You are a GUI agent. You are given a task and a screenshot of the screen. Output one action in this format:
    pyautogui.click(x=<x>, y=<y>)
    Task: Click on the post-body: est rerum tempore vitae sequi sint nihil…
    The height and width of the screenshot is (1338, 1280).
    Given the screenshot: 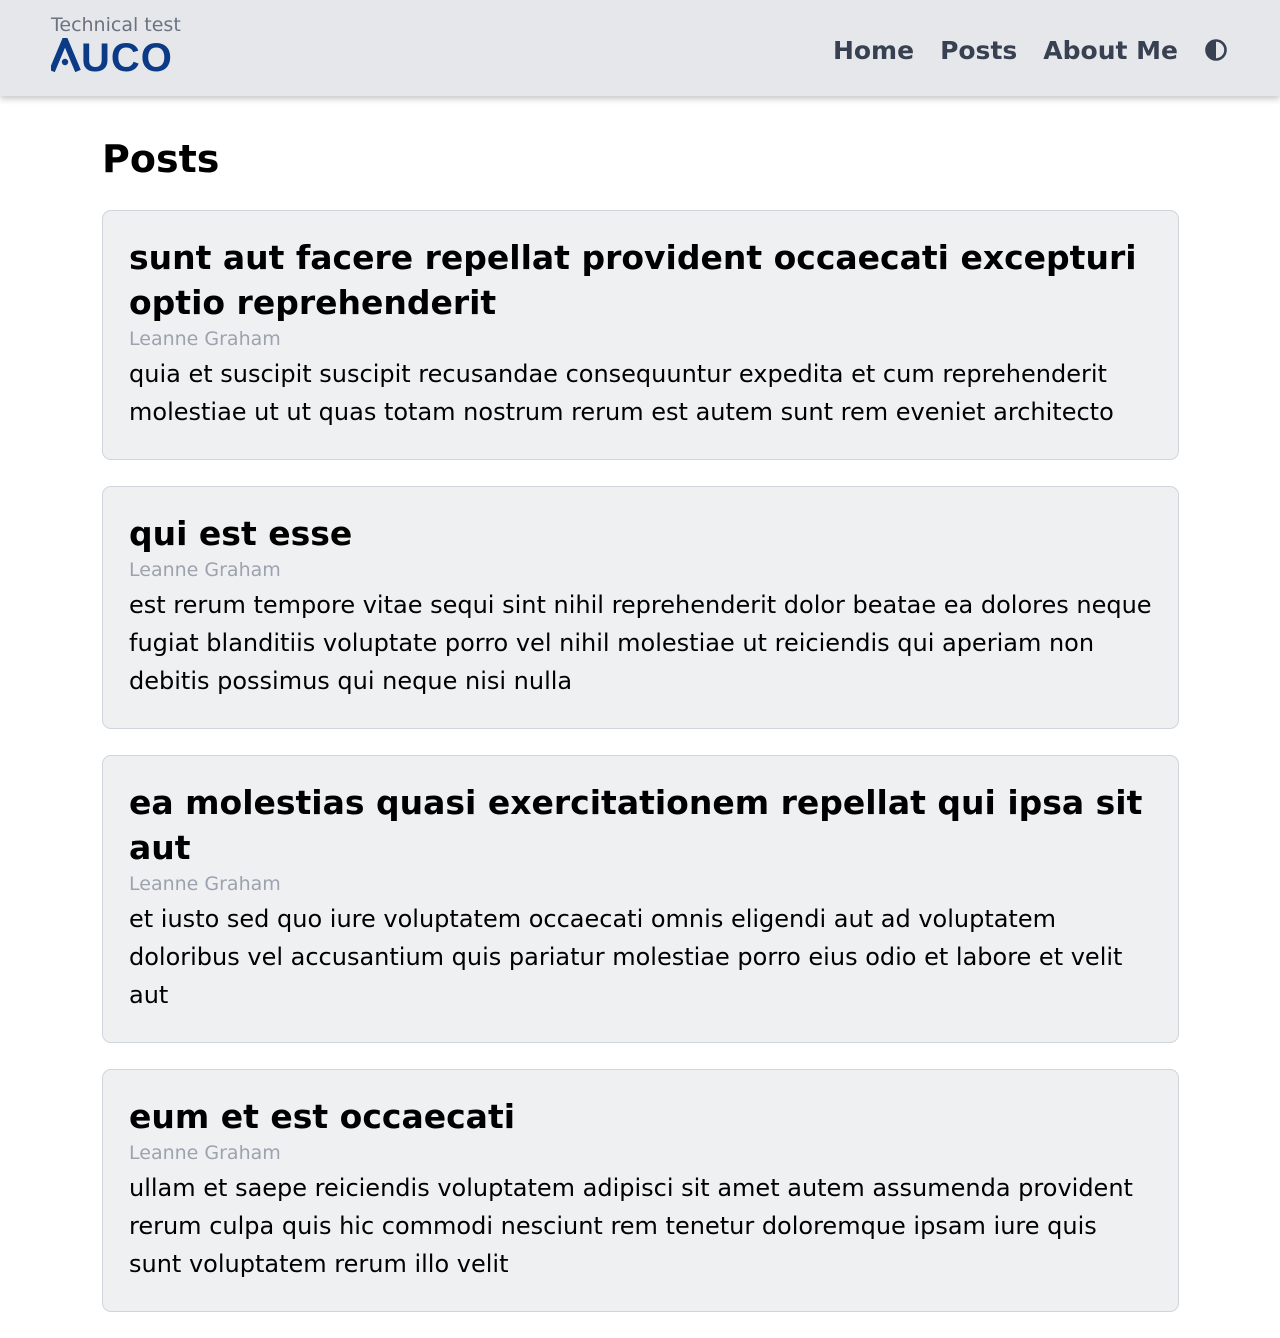 What is the action you would take?
    pyautogui.click(x=640, y=643)
    